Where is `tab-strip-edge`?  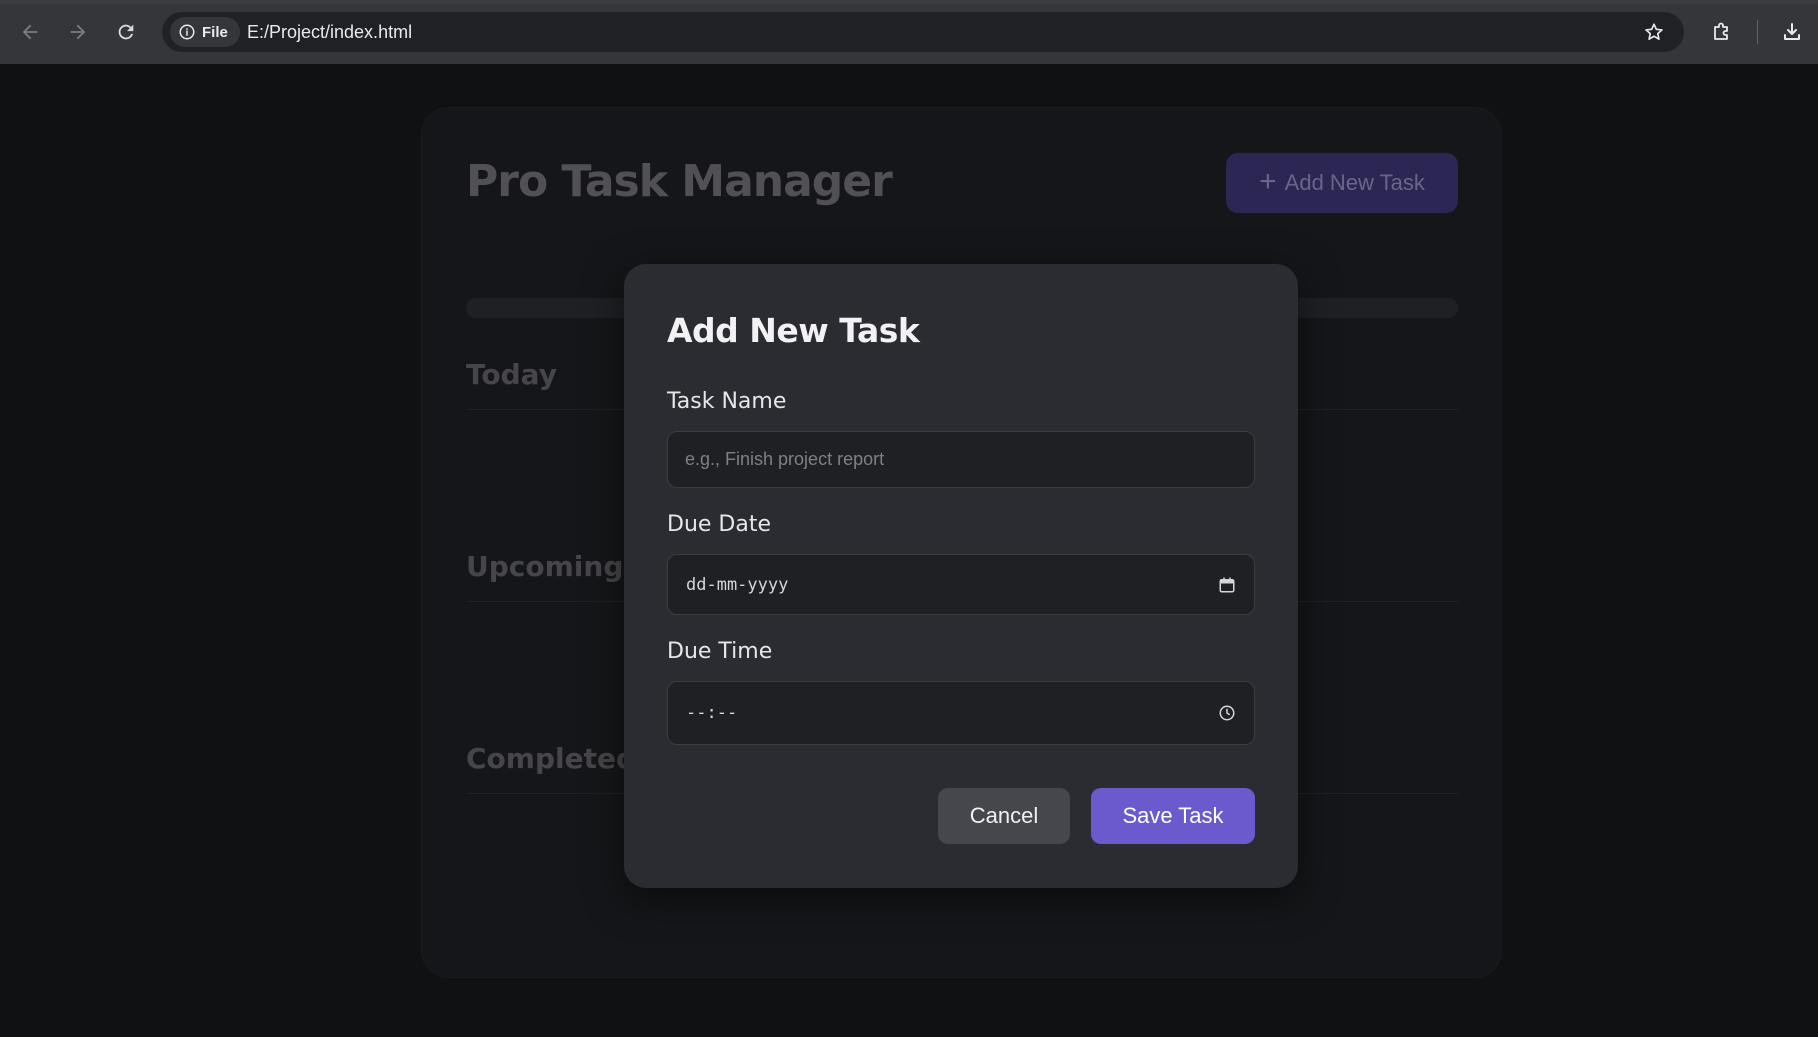
tab-strip-edge is located at coordinates (909, 2).